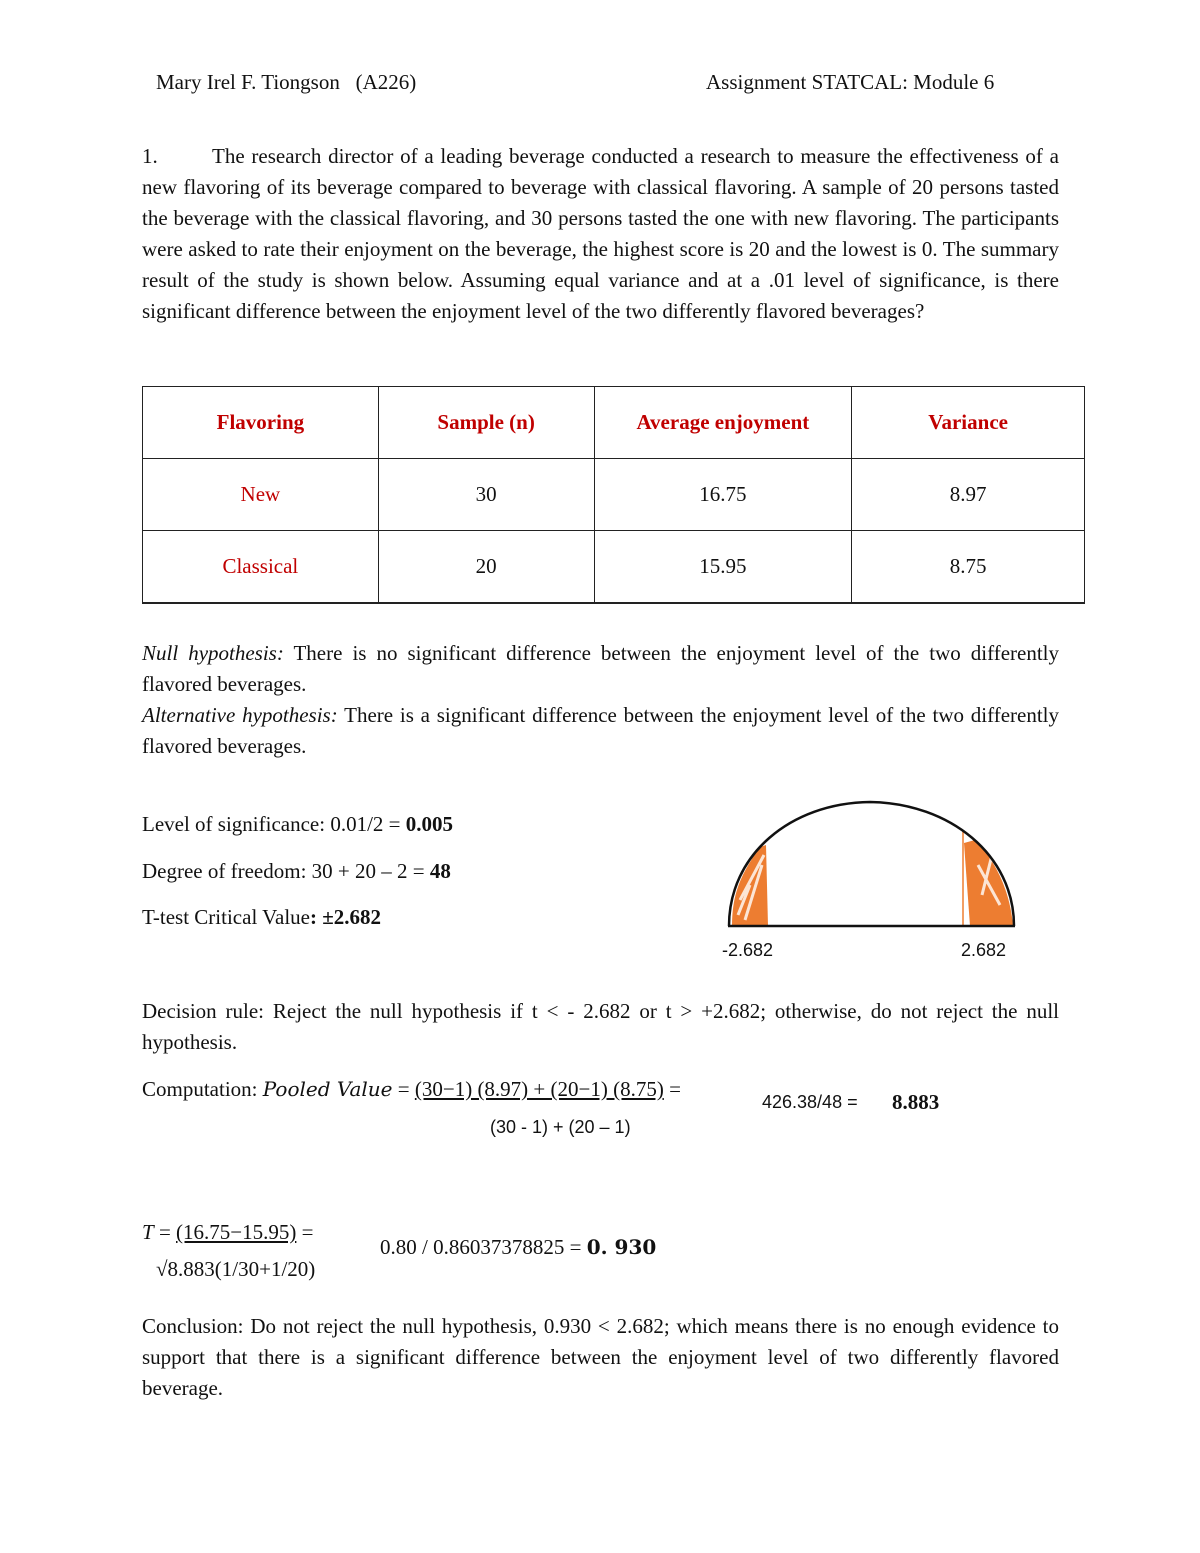 Image resolution: width=1200 pixels, height=1553 pixels. What do you see at coordinates (352, 917) in the screenshot?
I see `critical-value: ±2.682` at bounding box center [352, 917].